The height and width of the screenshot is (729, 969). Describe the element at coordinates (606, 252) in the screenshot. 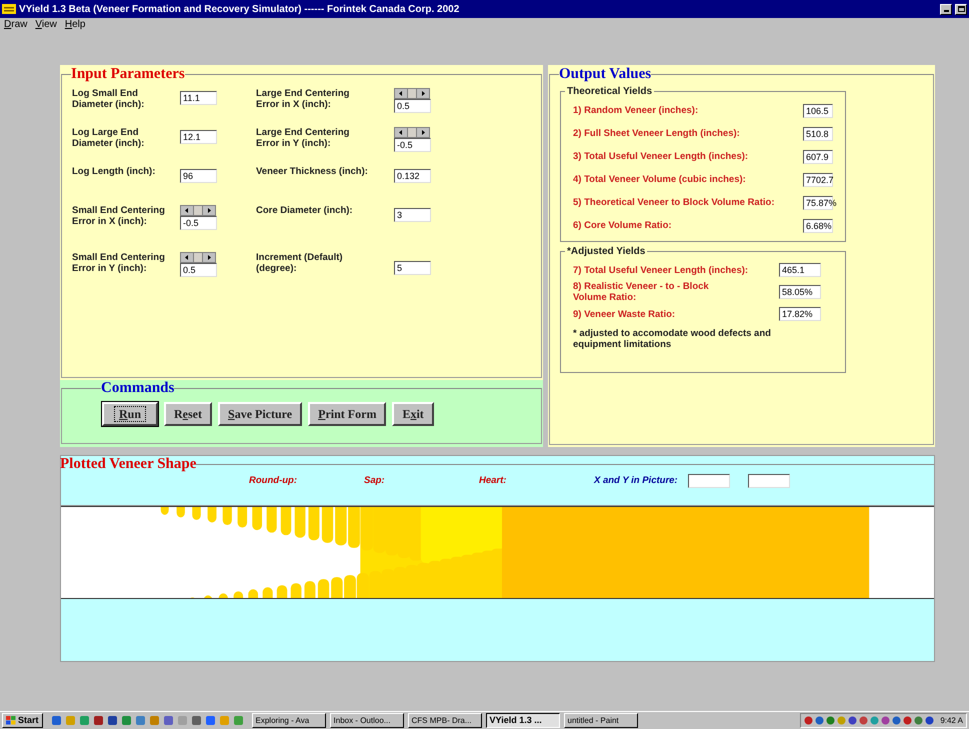

I see `yields-title: *Adjusted Yields` at that location.